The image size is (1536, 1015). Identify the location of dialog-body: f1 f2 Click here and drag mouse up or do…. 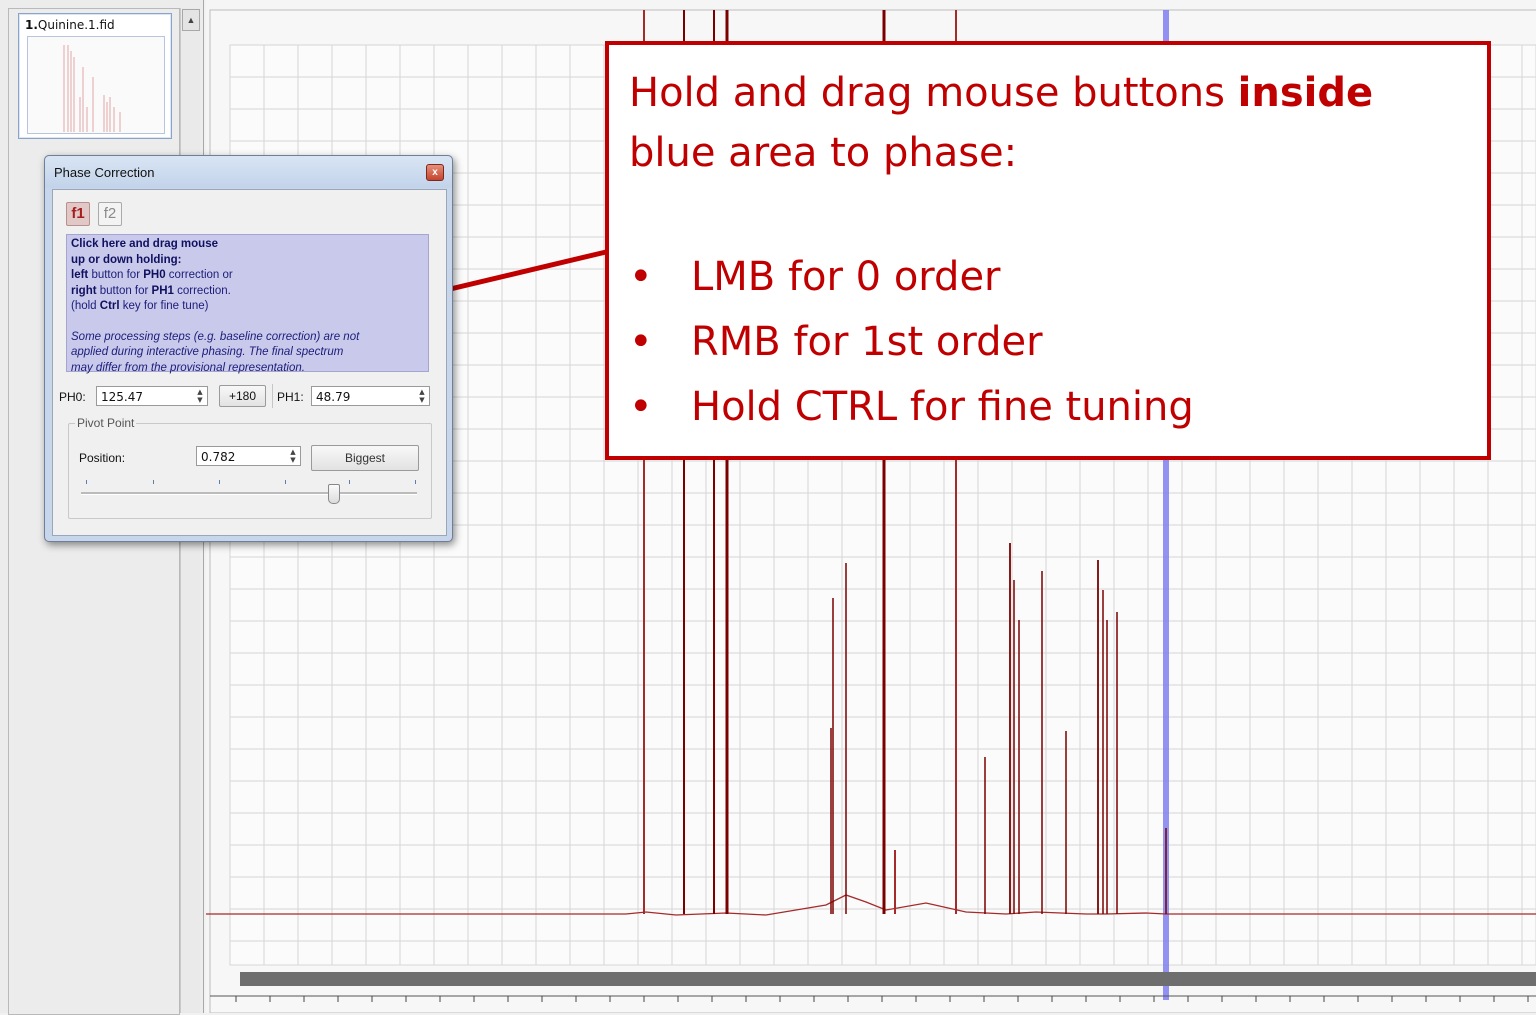
(249, 362).